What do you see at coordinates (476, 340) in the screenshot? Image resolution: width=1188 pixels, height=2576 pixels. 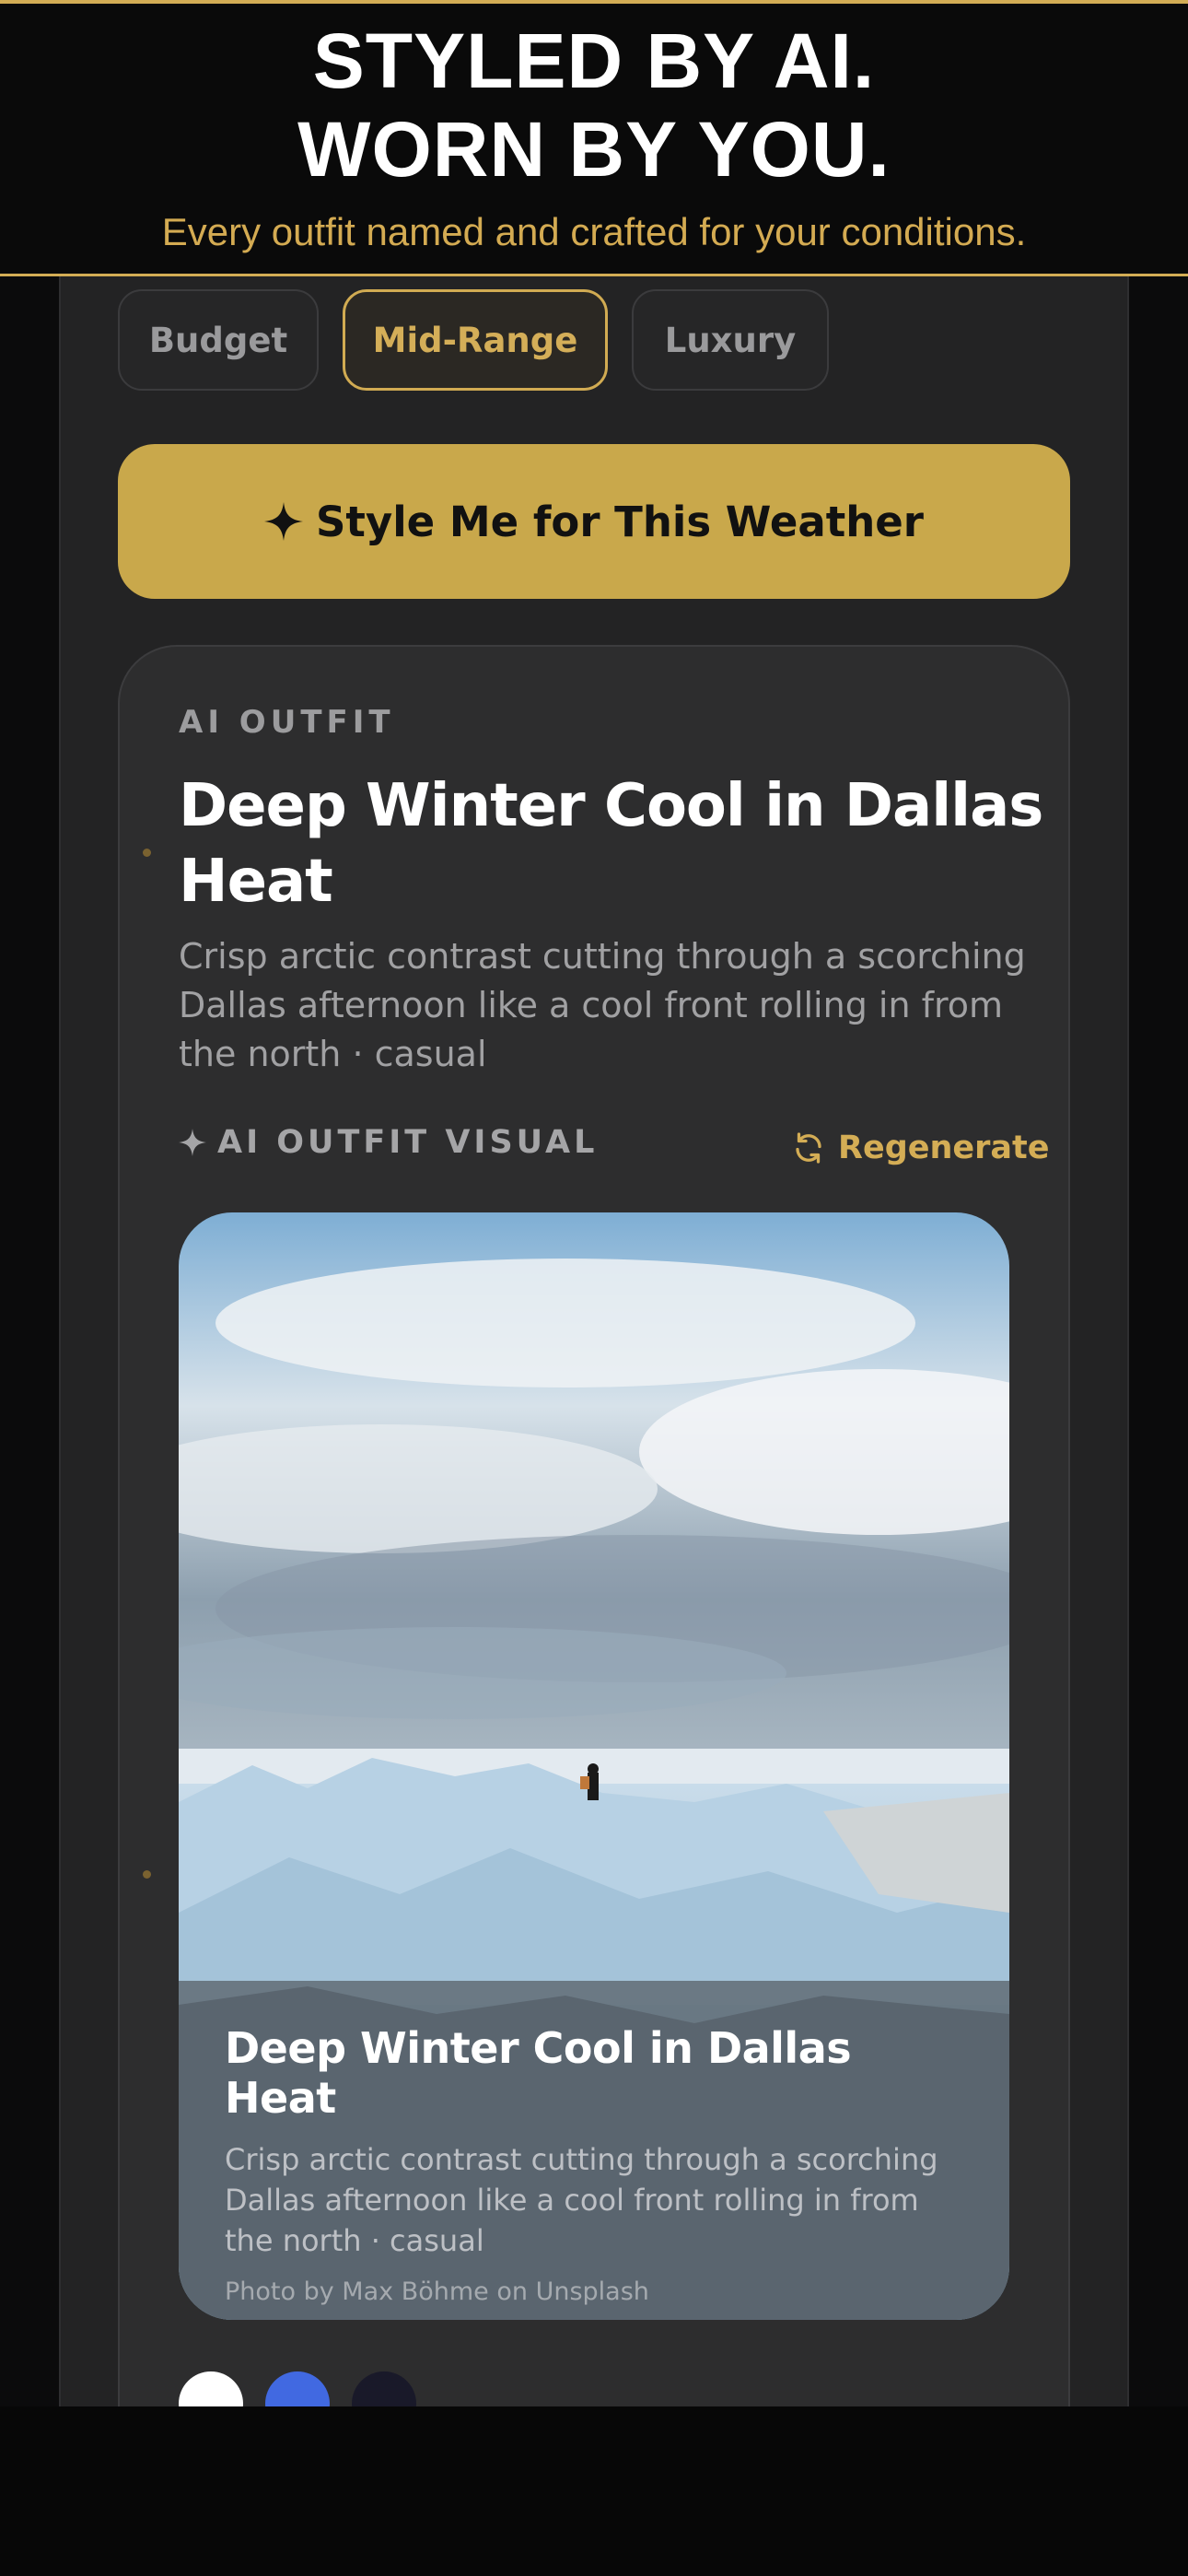 I see `budget-option-mid-range: Mid-Range` at bounding box center [476, 340].